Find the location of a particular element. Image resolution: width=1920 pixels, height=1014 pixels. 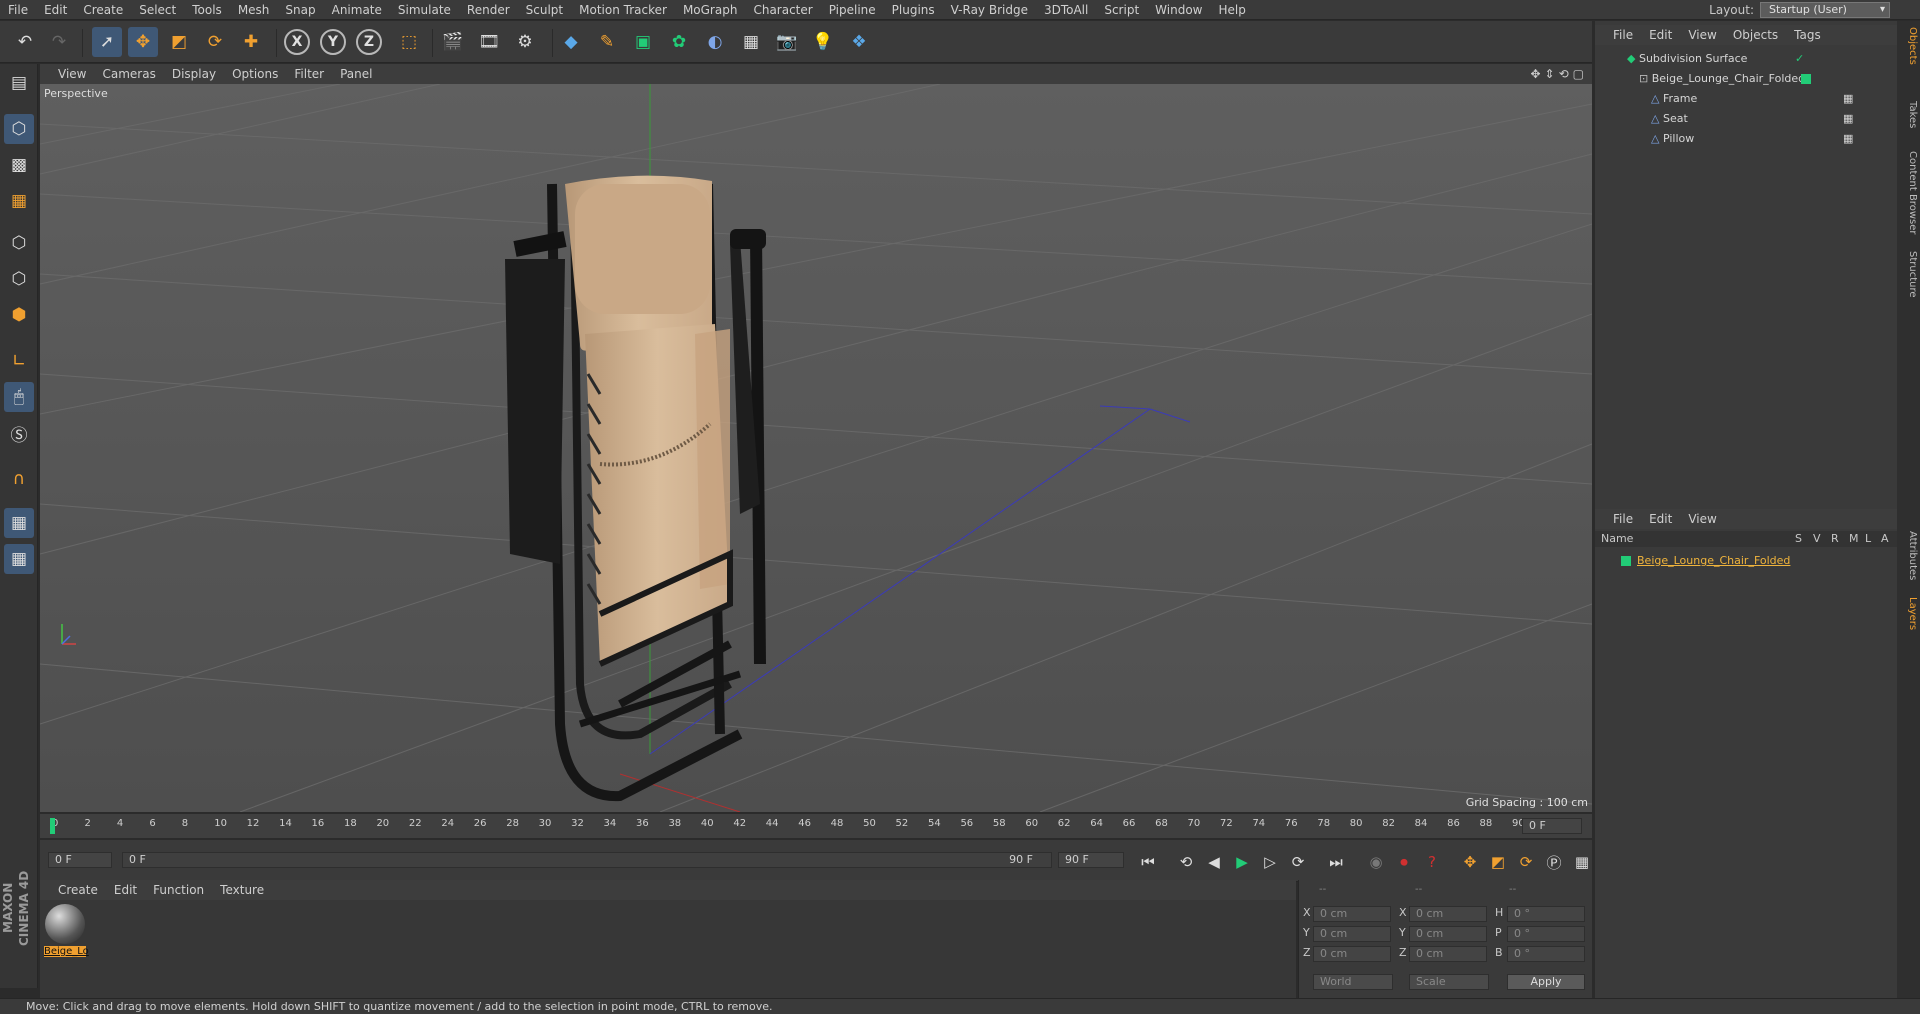

scale-tool-icon: ◩ is located at coordinates (179, 42).